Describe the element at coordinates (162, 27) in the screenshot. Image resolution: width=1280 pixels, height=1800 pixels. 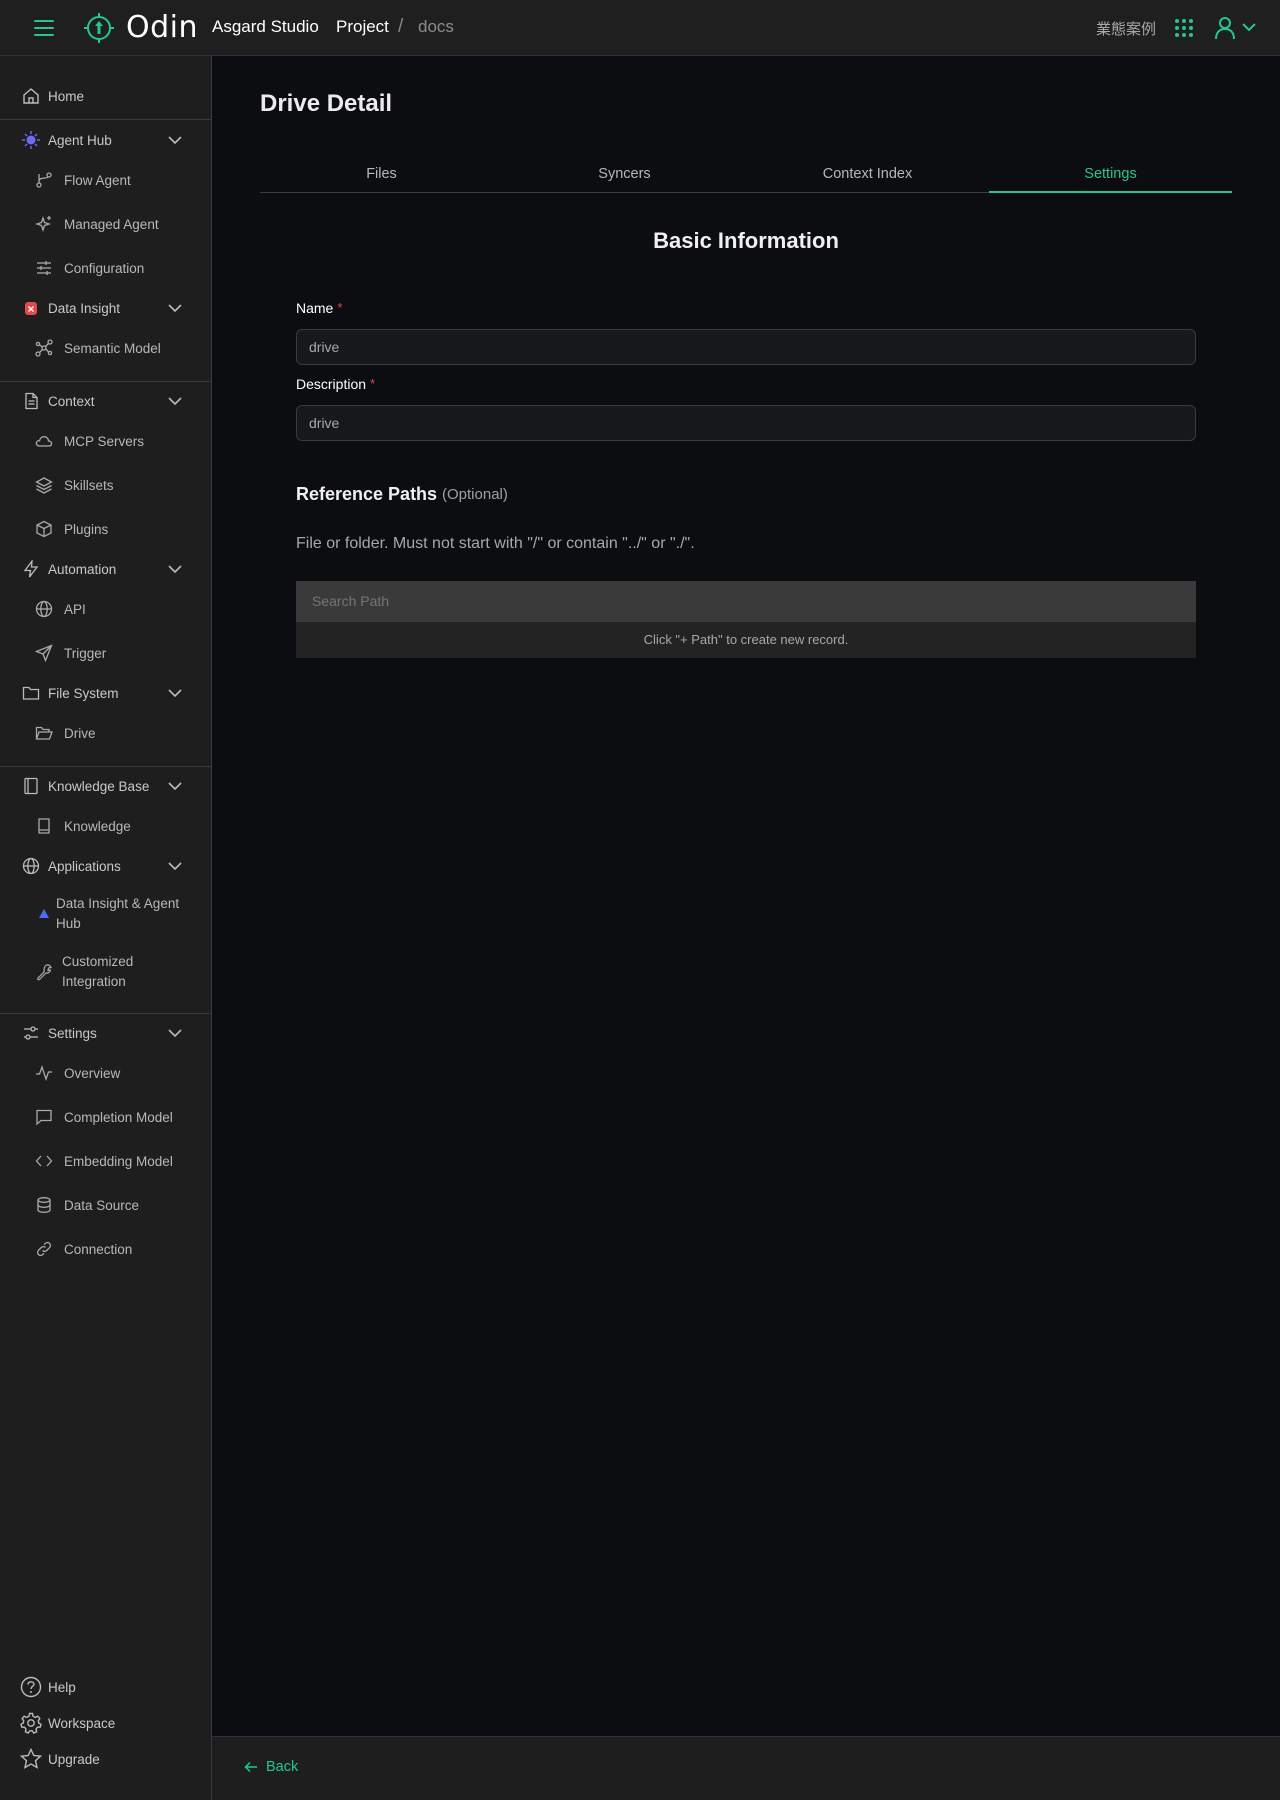
I see `brand-name: Odin` at that location.